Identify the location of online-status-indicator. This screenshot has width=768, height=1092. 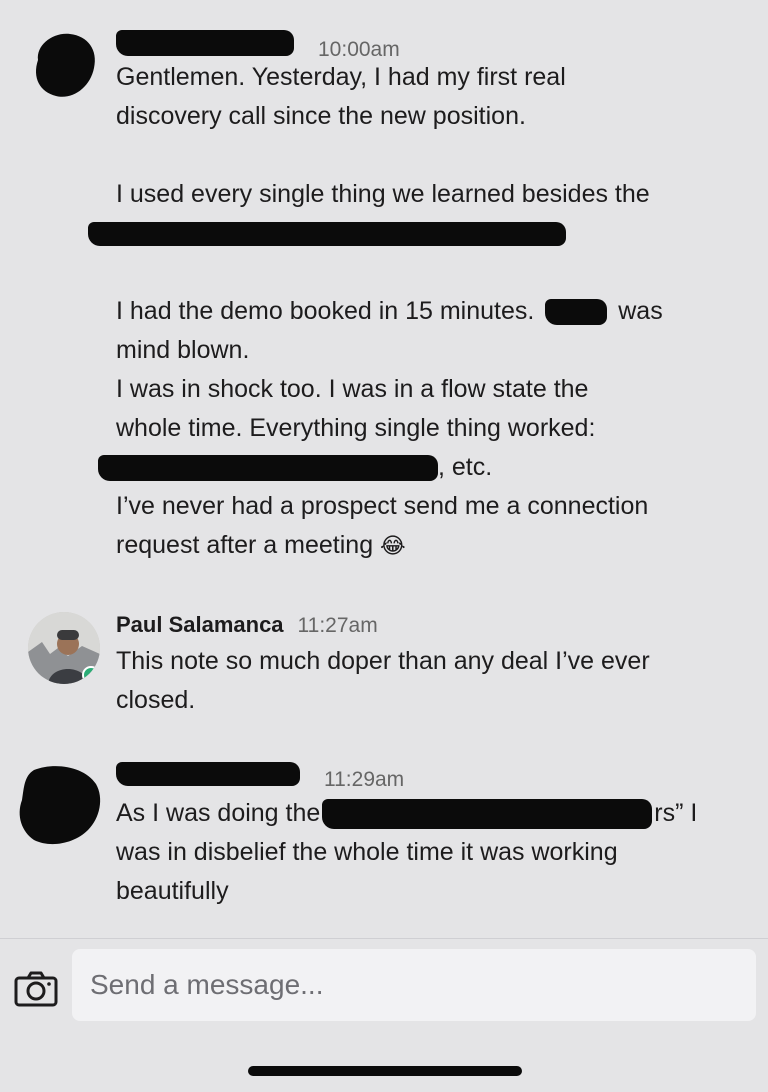
(91, 675).